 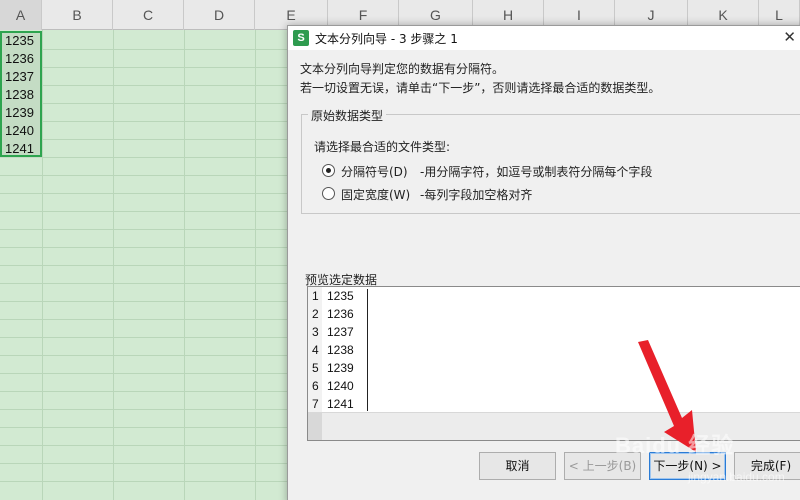 What do you see at coordinates (347, 115) in the screenshot?
I see `group-label: 原始数据类型` at bounding box center [347, 115].